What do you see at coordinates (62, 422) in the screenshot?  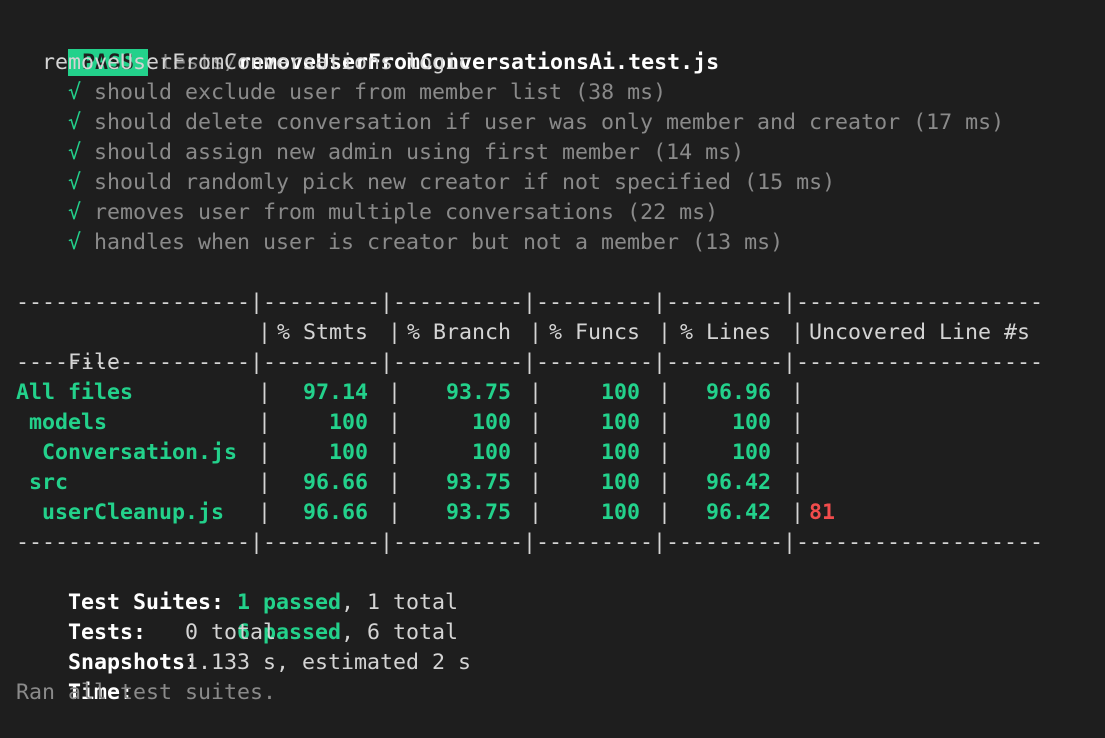 I see `coverage-row-file: models` at bounding box center [62, 422].